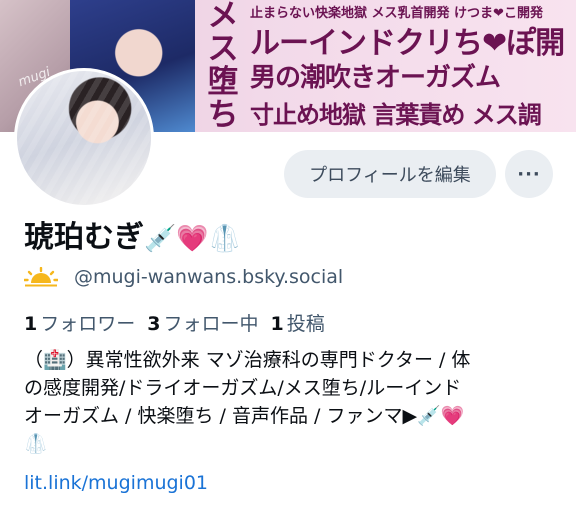  Describe the element at coordinates (160, 239) in the screenshot. I see `syringe-emoji-icon: 💉` at that location.